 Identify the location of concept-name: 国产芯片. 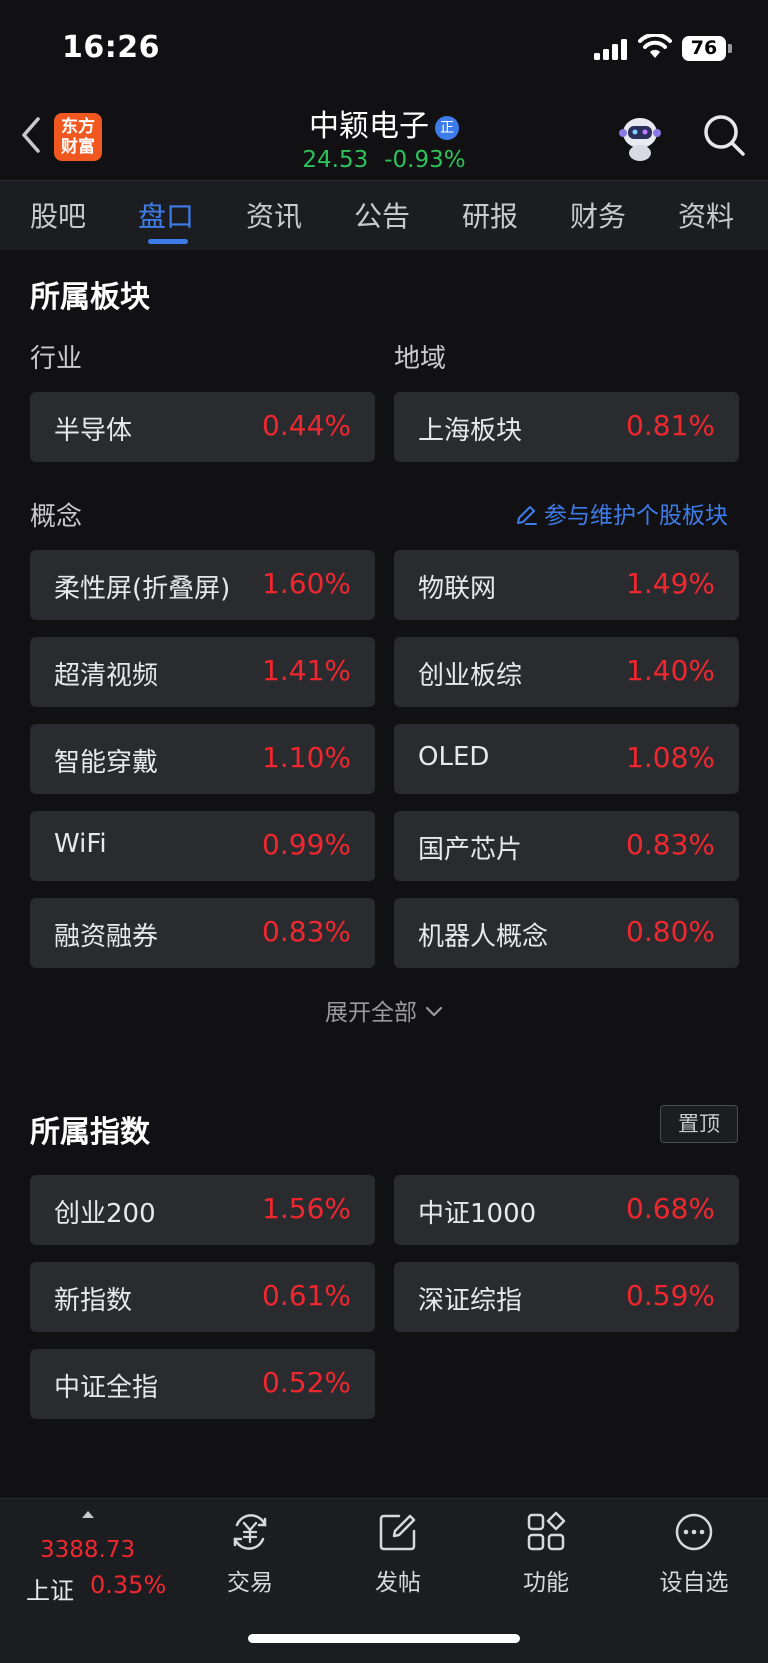
(470, 850).